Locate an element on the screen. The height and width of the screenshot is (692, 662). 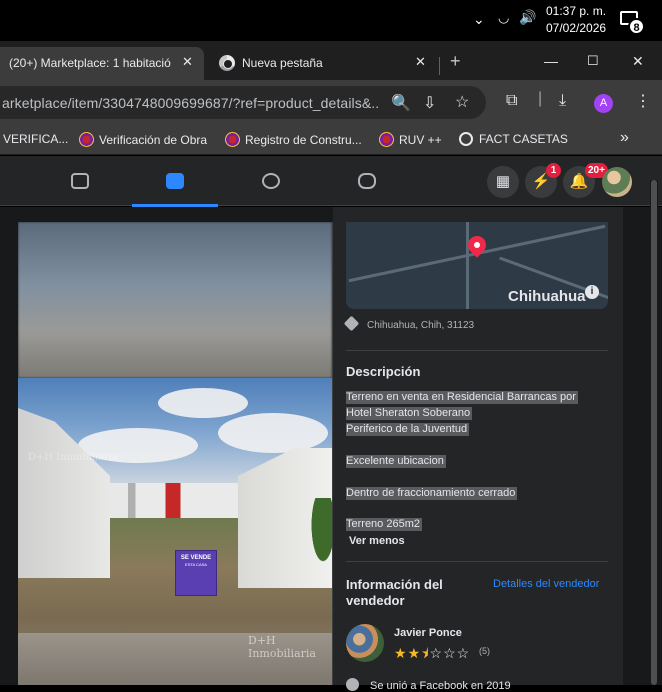
tab-gaming is located at coordinates (367, 181).